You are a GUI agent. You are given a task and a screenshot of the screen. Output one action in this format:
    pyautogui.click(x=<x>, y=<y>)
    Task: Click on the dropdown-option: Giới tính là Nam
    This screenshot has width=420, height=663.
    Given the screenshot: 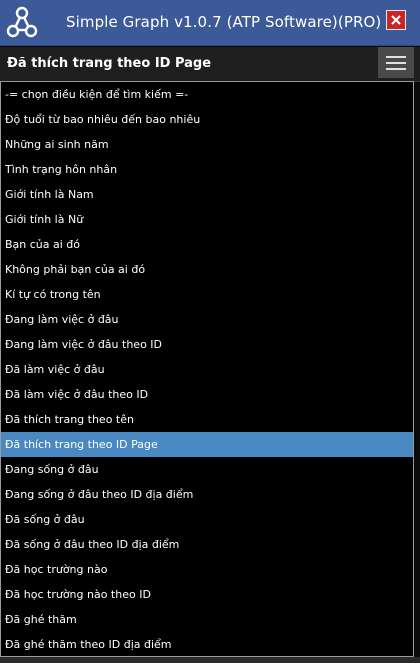 What is the action you would take?
    pyautogui.click(x=207, y=194)
    